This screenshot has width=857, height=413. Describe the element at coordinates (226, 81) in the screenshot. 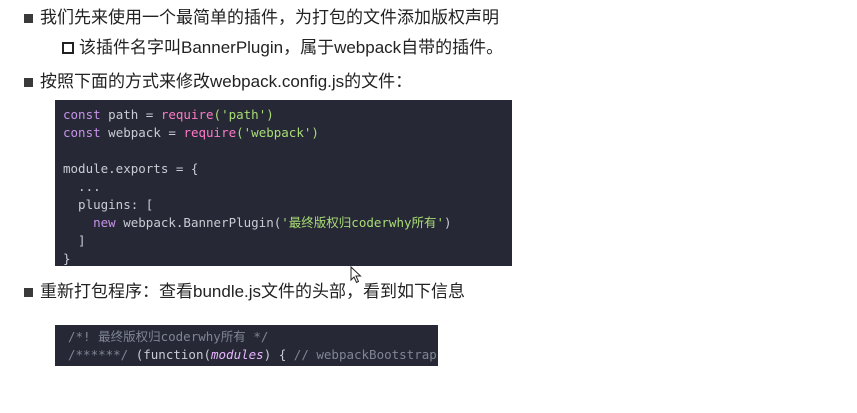

I see `bullet-2-text: 按照下面的方式来修改webpack.config.js的文件：` at that location.